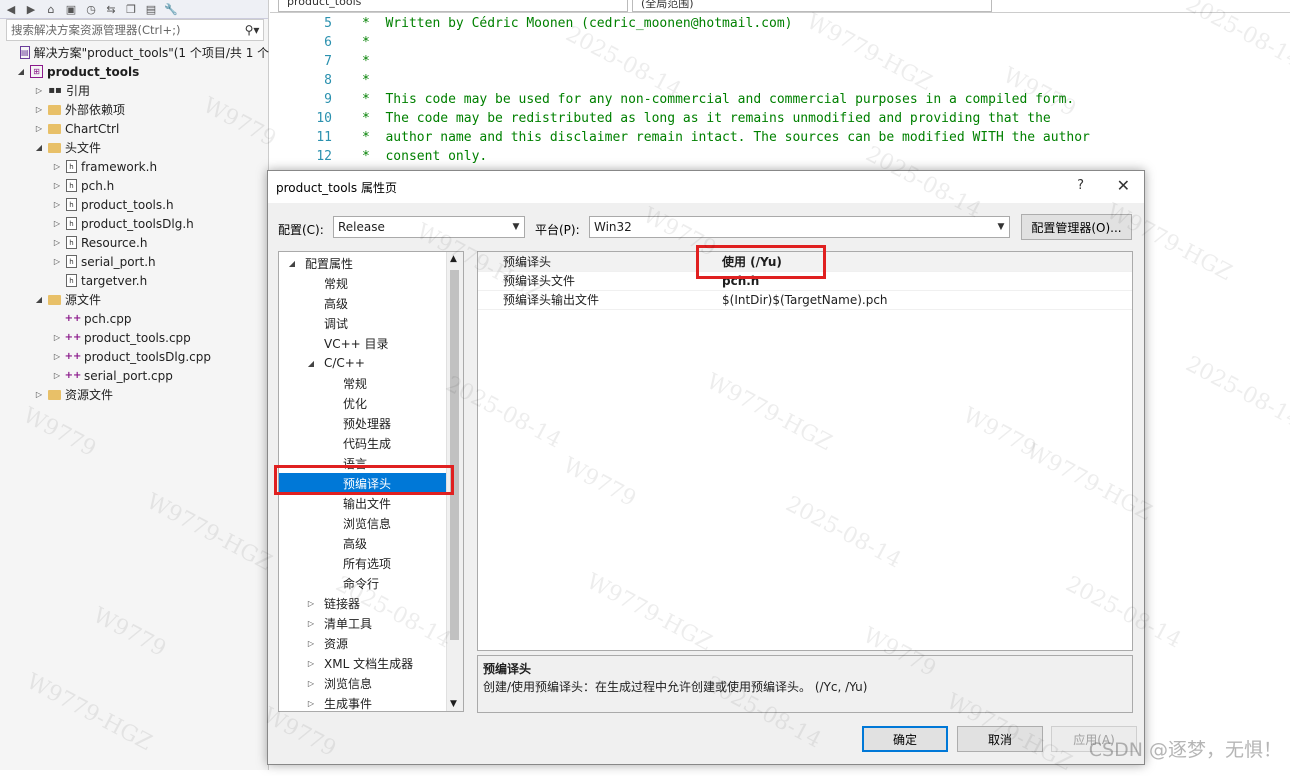 This screenshot has width=1290, height=776. What do you see at coordinates (367, 263) in the screenshot?
I see `nav-item: ◢ 配置属性` at bounding box center [367, 263].